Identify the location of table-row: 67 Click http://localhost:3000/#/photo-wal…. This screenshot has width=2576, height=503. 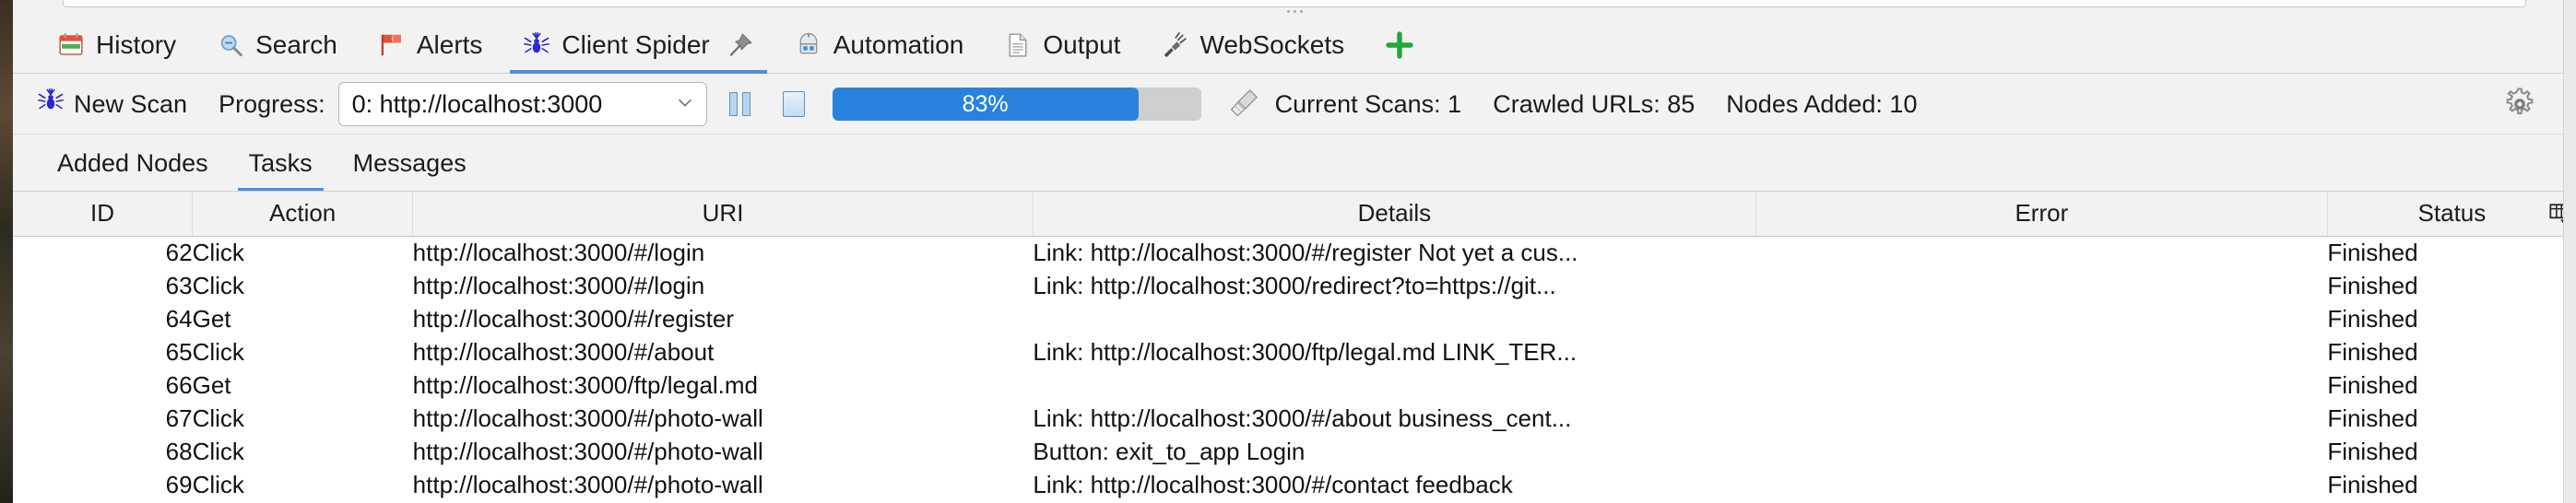
(1294, 418).